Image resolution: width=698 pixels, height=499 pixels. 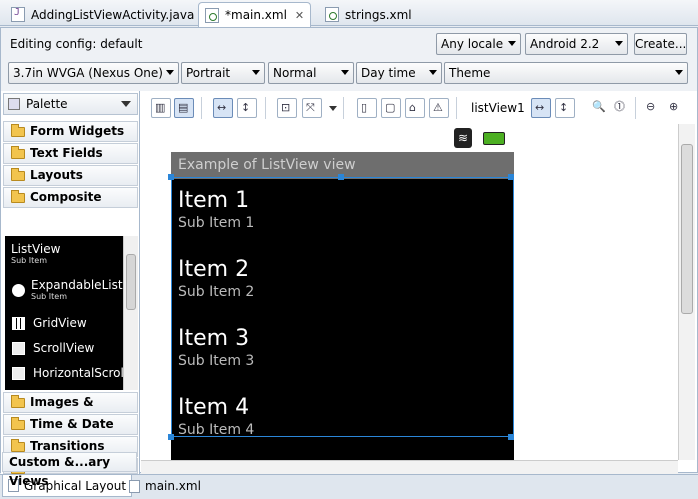 What do you see at coordinates (70, 424) in the screenshot?
I see `palette-category-time-date: Time & Date` at bounding box center [70, 424].